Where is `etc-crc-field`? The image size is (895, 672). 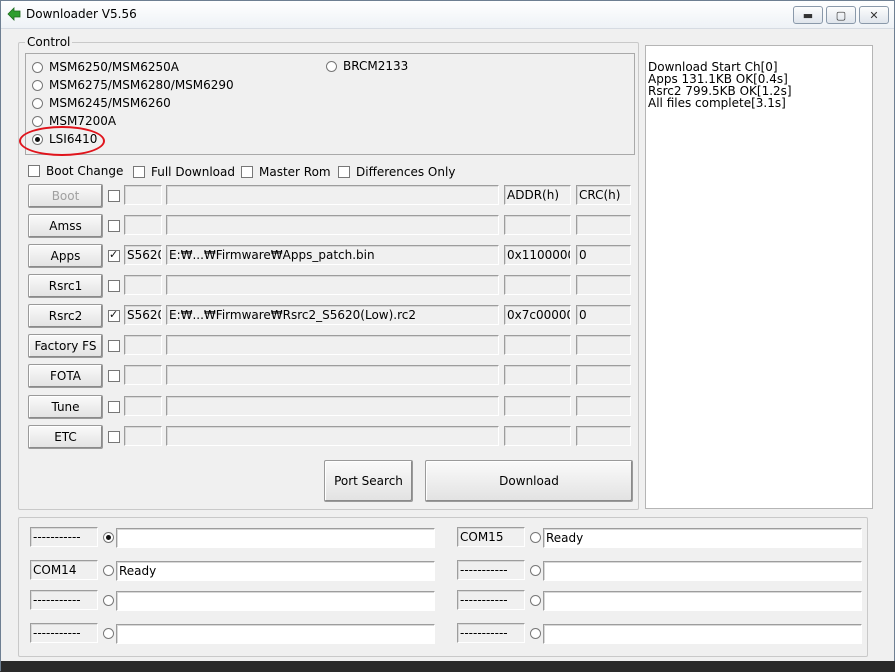 etc-crc-field is located at coordinates (603, 436).